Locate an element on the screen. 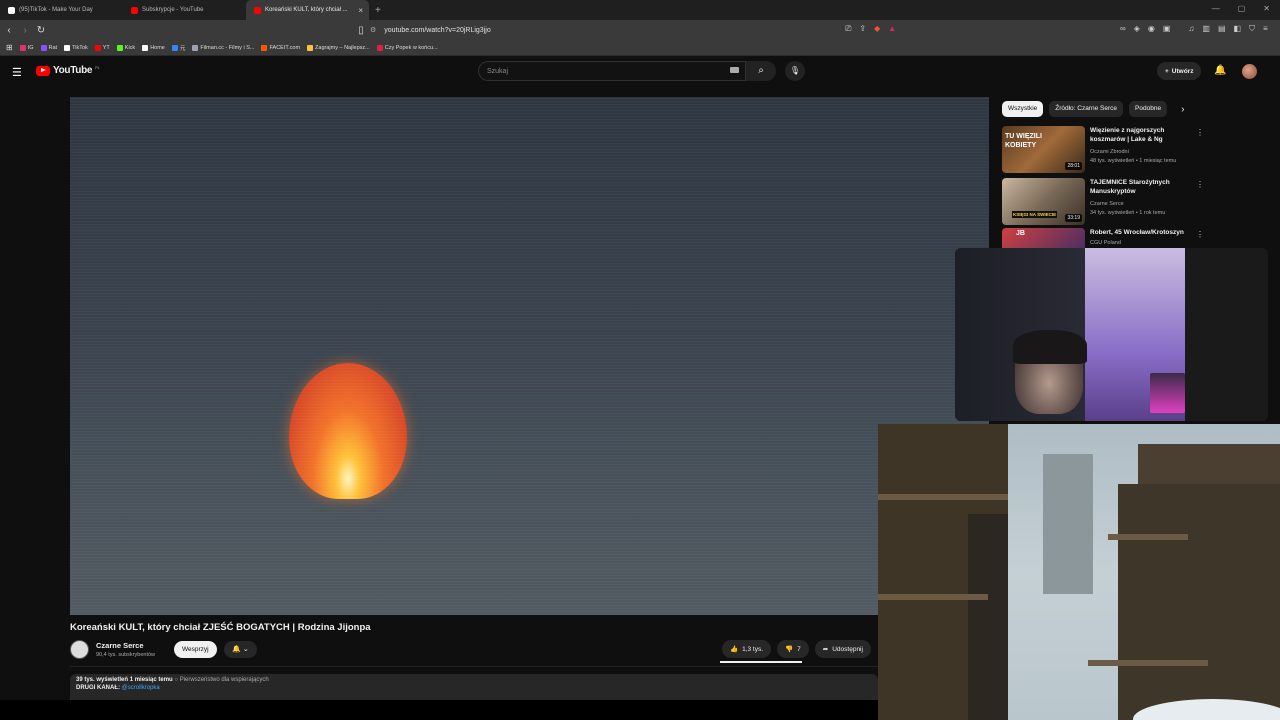 This screenshot has width=1280, height=720. youtube-logo: YouTube PL is located at coordinates (68, 70).